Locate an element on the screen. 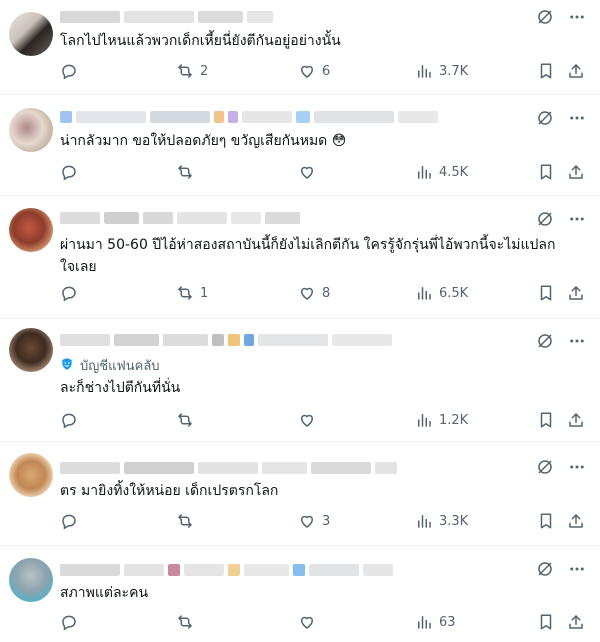  like-button: 3 is located at coordinates (314, 521).